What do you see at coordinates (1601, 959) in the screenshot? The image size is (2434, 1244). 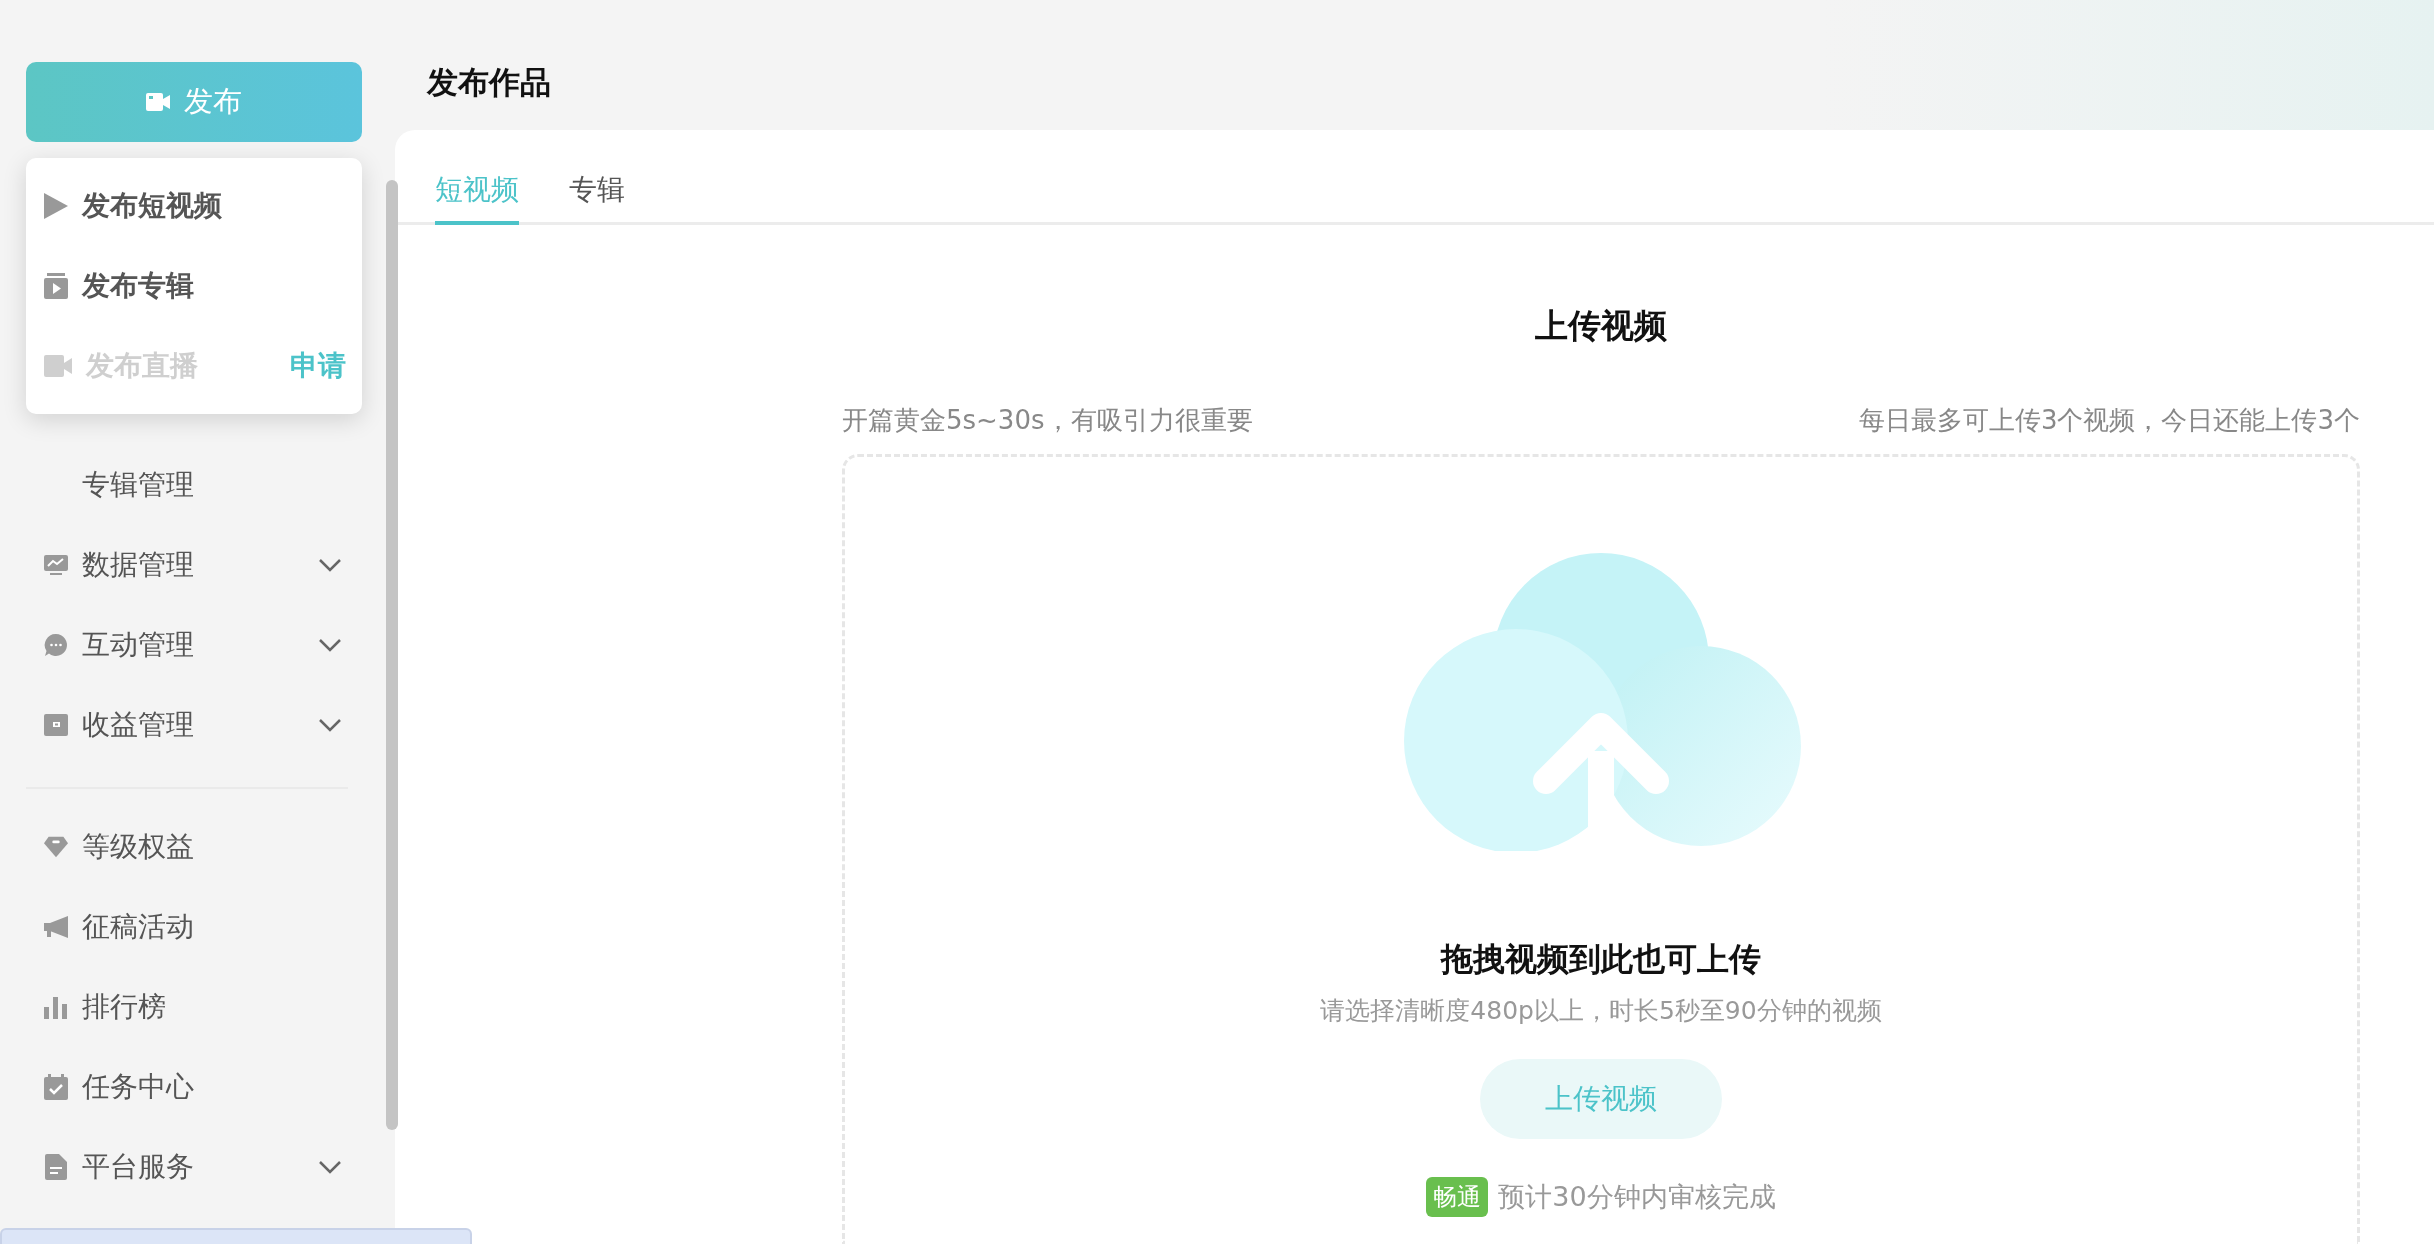 I see `drop-title: 拖拽视频到此也可上传` at bounding box center [1601, 959].